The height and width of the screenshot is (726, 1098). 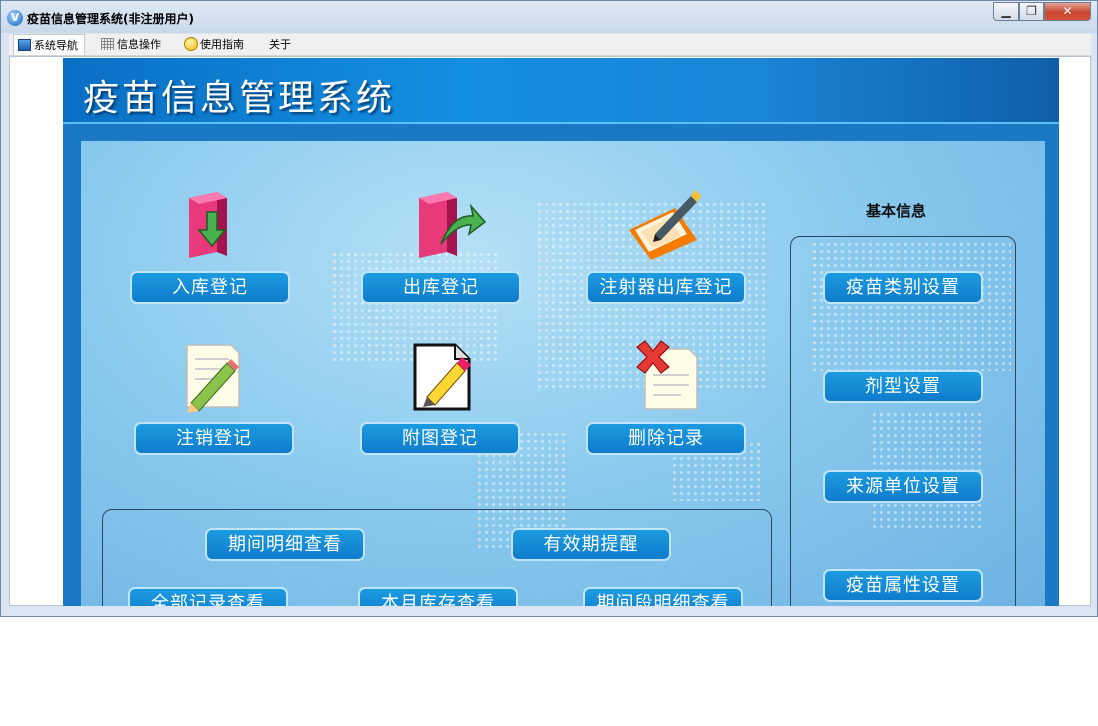 What do you see at coordinates (903, 386) in the screenshot?
I see `dosage-form-settings-button: 剂型设置` at bounding box center [903, 386].